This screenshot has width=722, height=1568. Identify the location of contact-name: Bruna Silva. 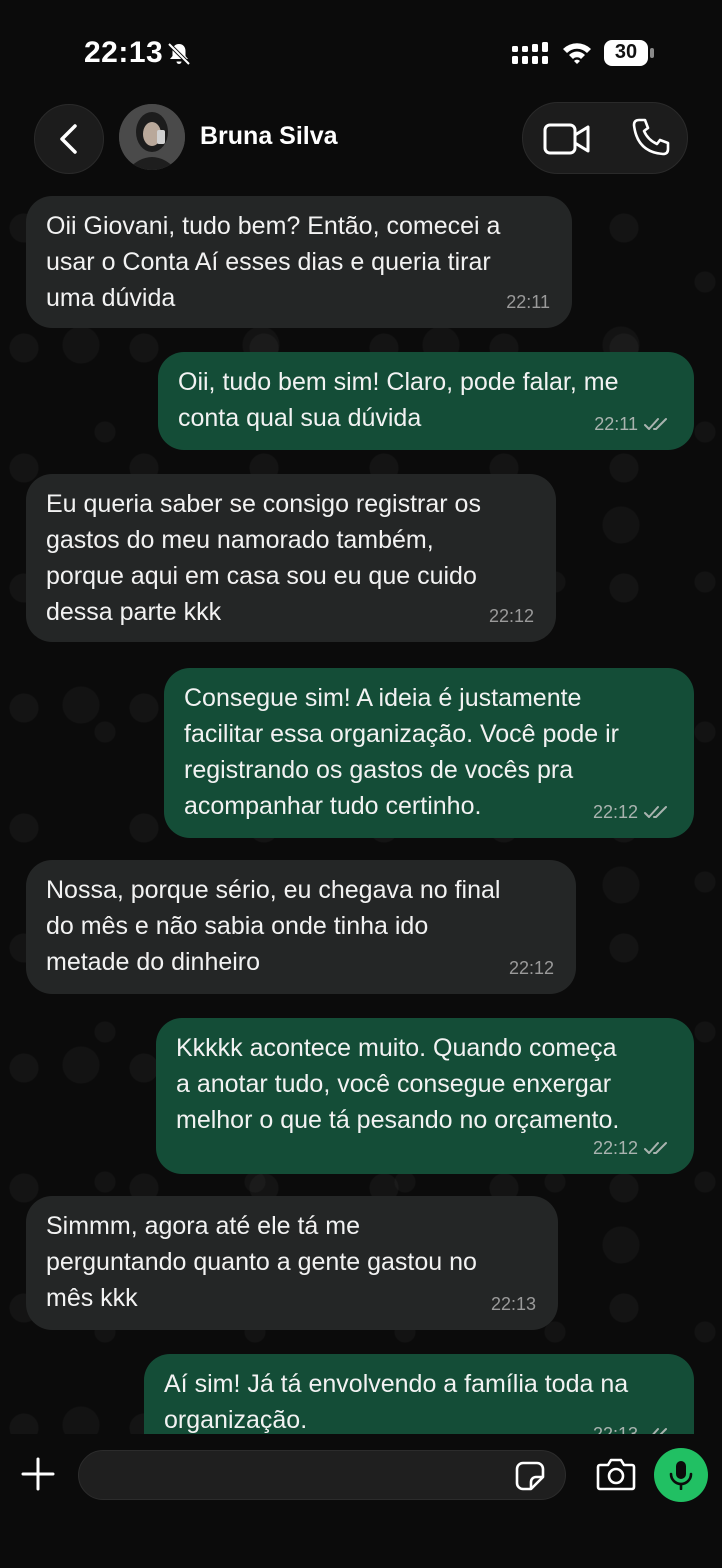
(269, 136).